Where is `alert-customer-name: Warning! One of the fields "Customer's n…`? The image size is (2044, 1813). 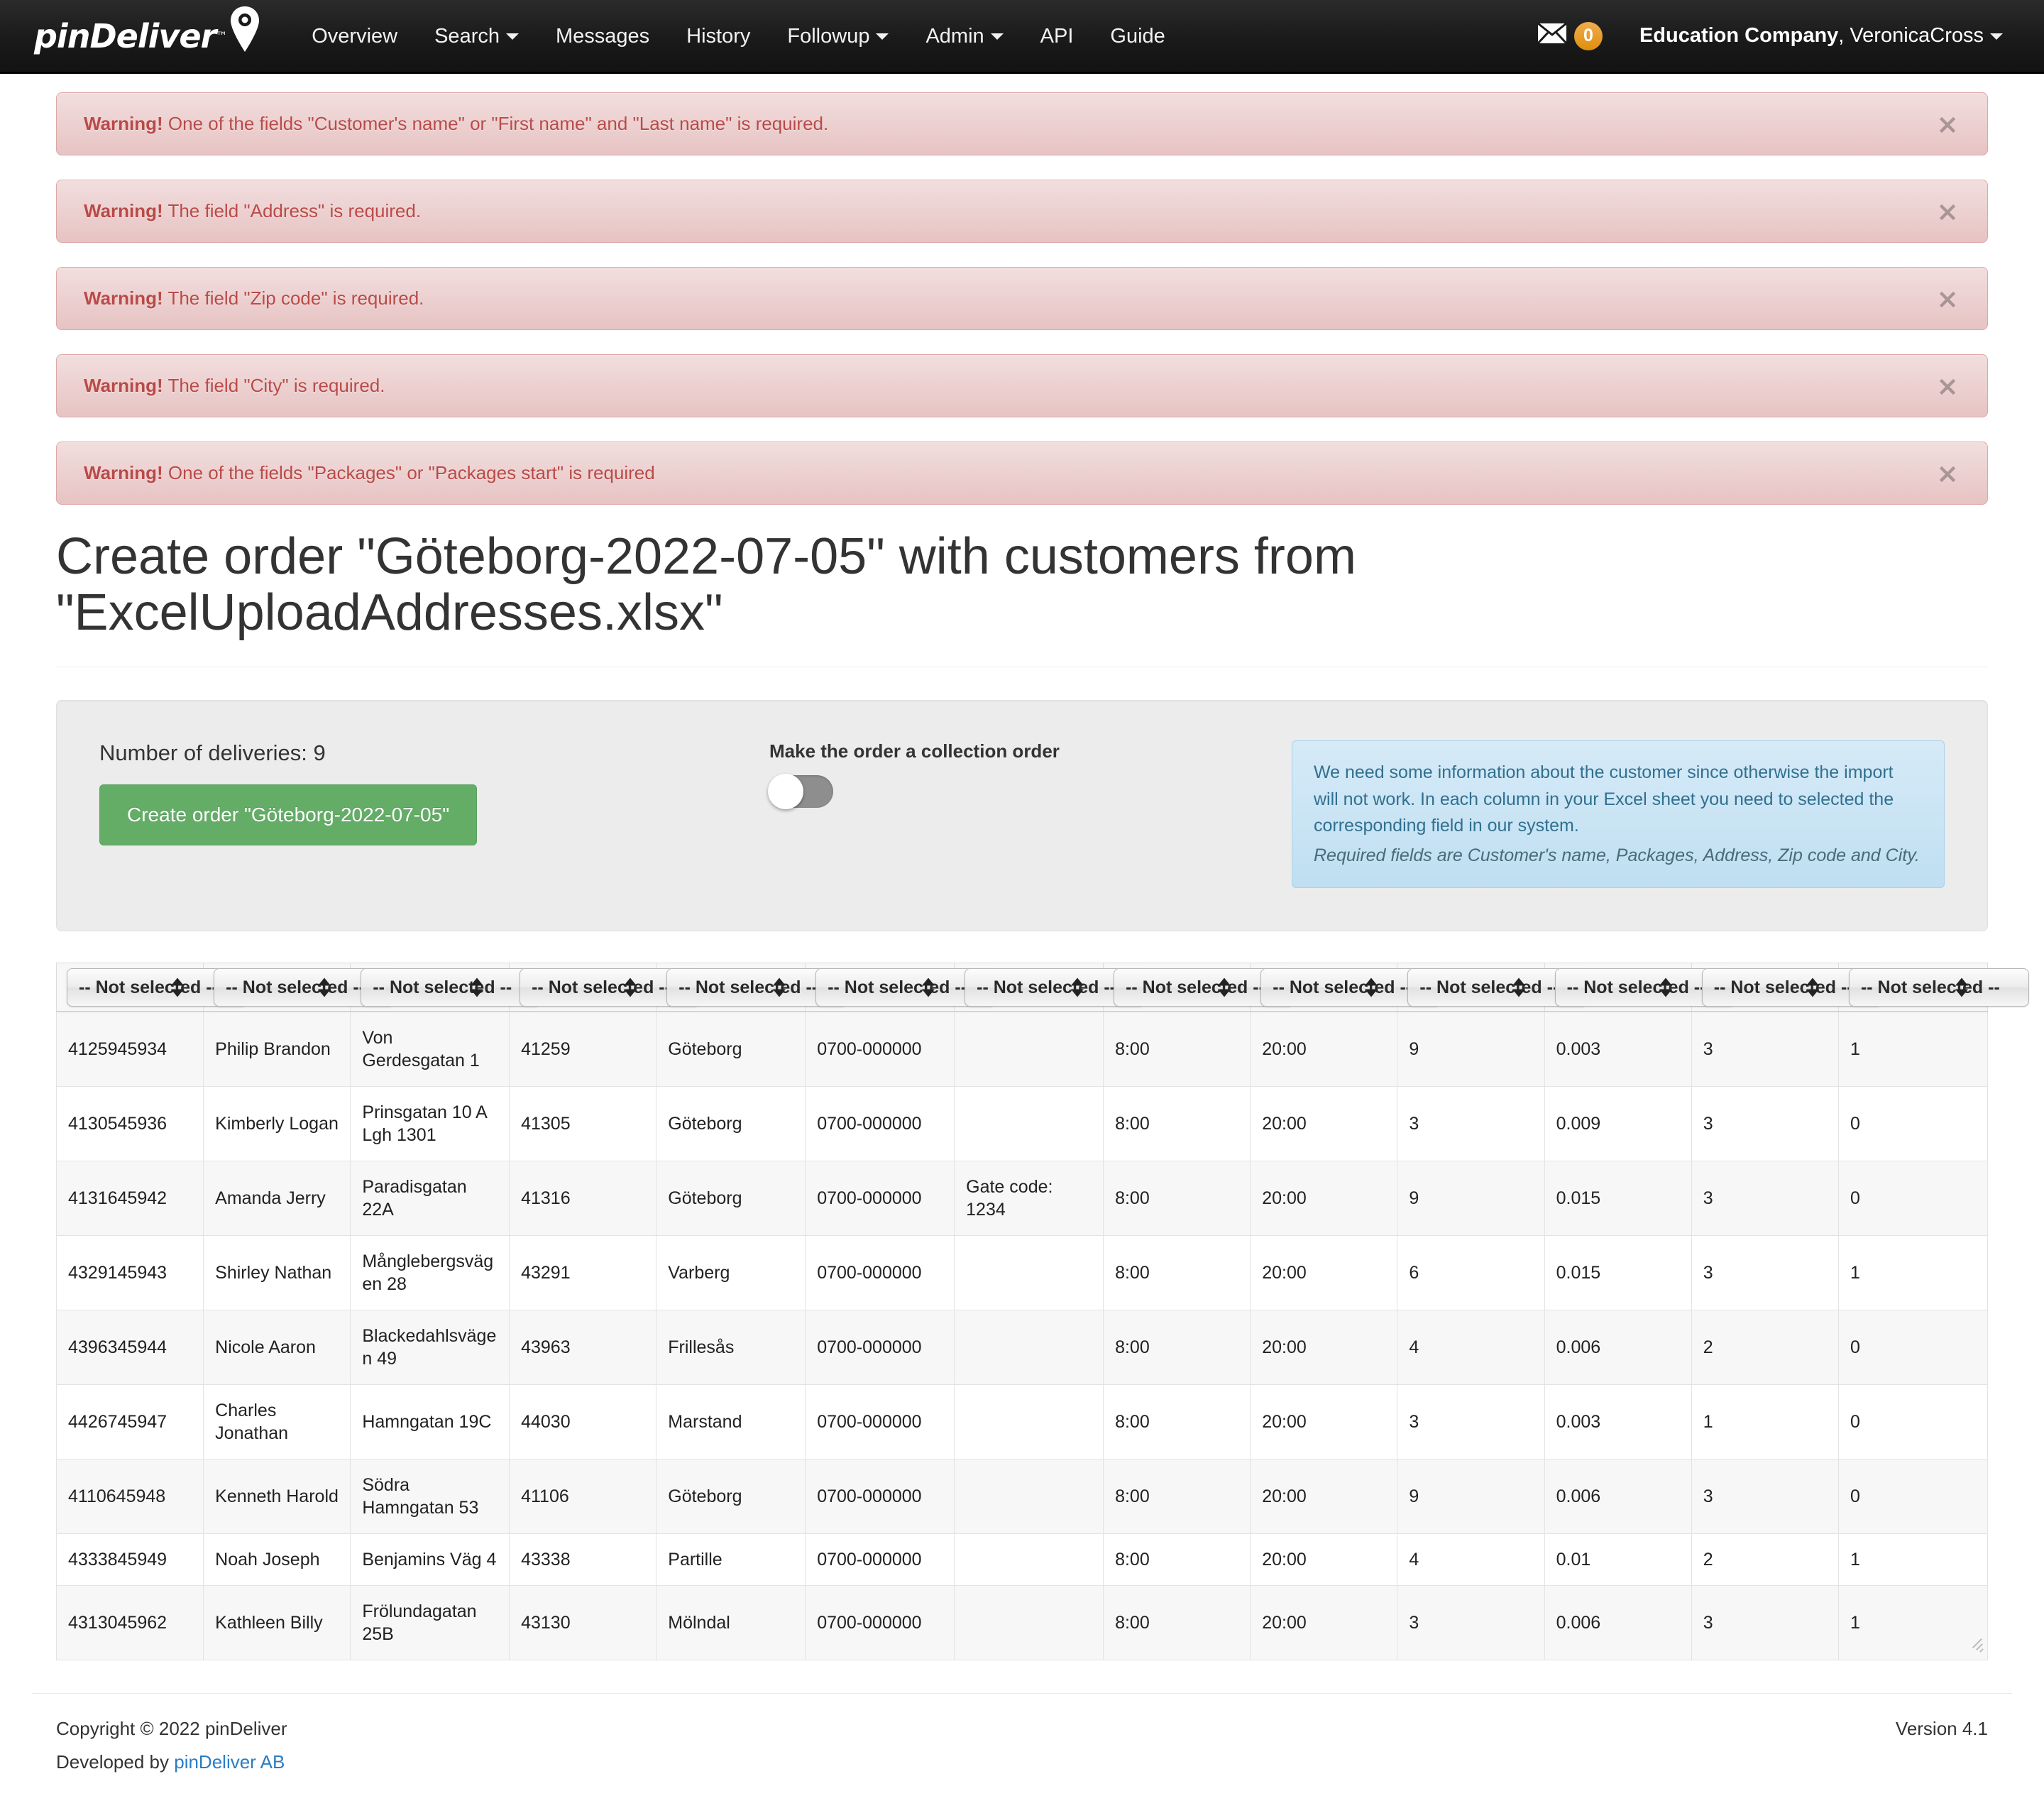
alert-customer-name: Warning! One of the fields "Customer's n… is located at coordinates (1022, 124).